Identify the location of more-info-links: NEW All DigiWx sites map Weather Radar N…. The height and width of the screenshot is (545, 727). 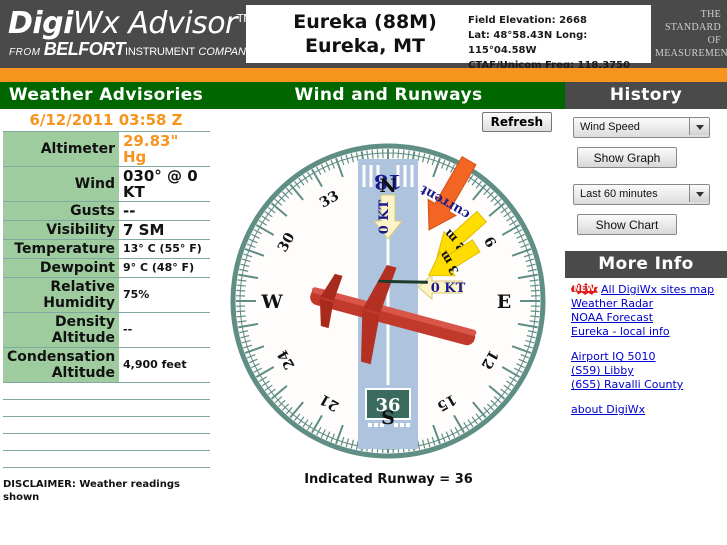
(646, 347).